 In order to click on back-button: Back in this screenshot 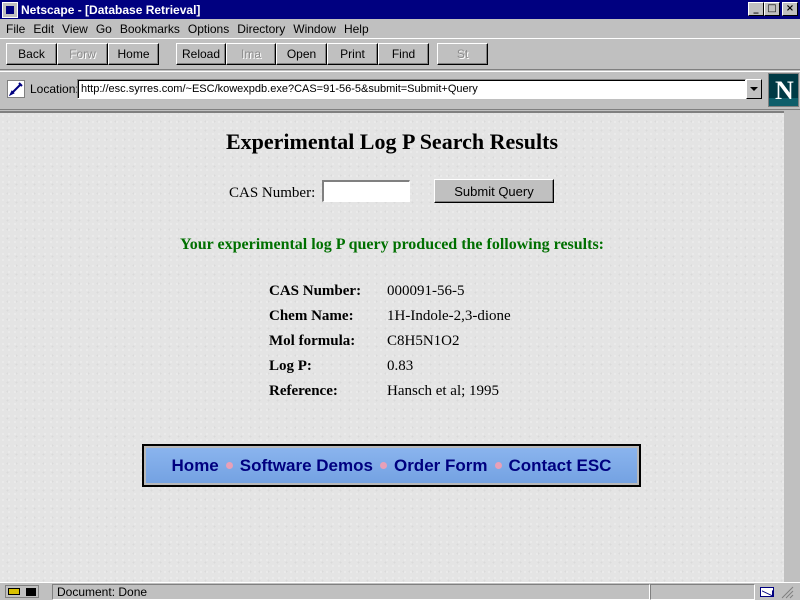, I will do `click(31, 54)`.